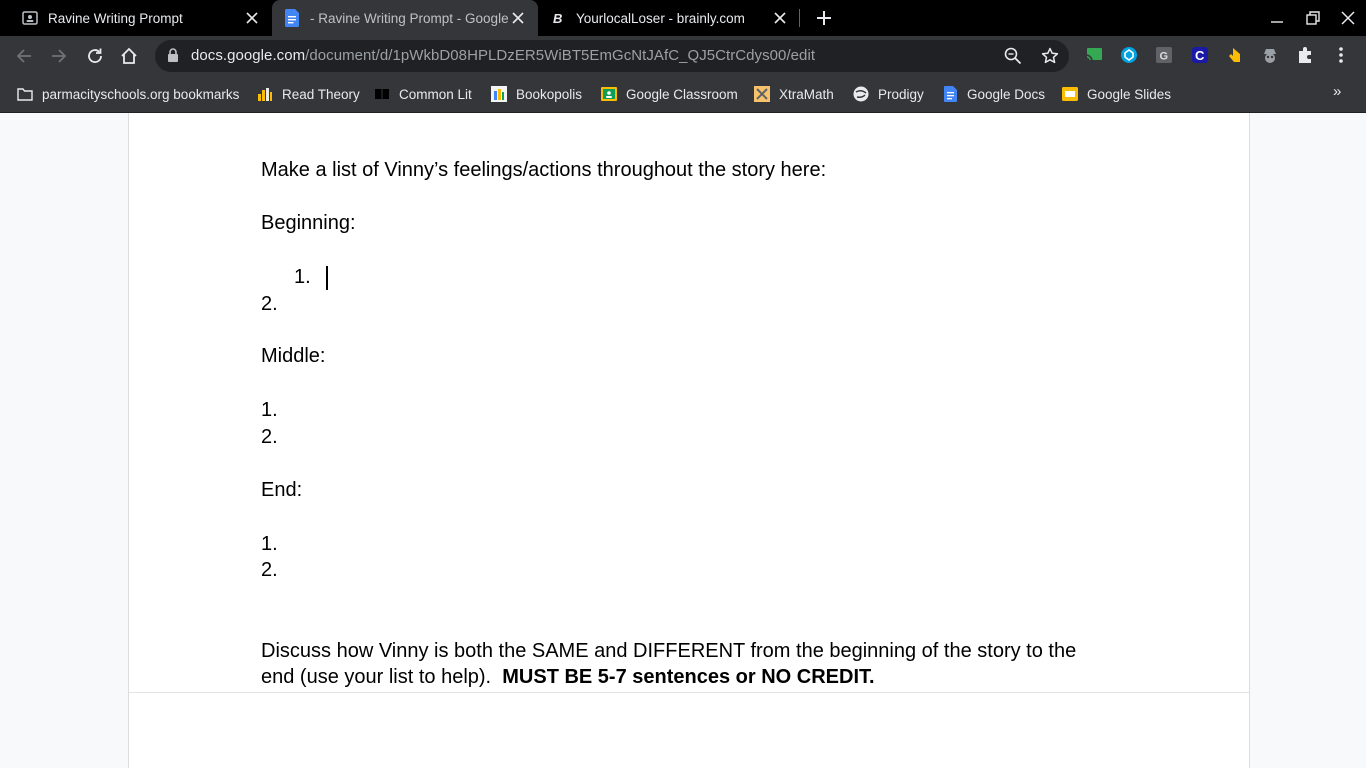 The height and width of the screenshot is (768, 1366). Describe the element at coordinates (282, 490) in the screenshot. I see `end-heading: End:` at that location.